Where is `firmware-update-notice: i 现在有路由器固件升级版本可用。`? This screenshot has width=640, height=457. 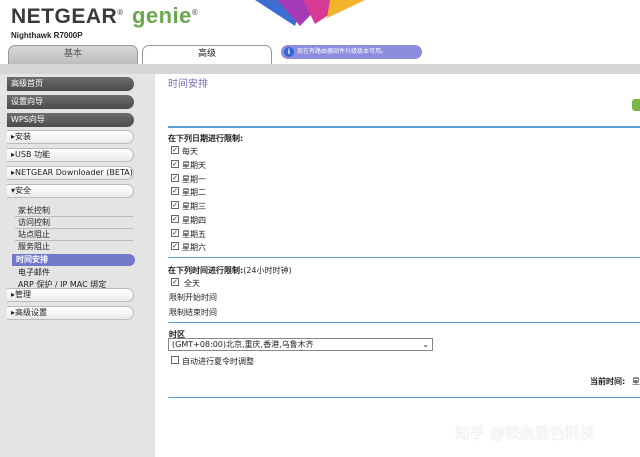
firmware-update-notice: i 现在有路由器固件升级版本可用。 is located at coordinates (351, 52).